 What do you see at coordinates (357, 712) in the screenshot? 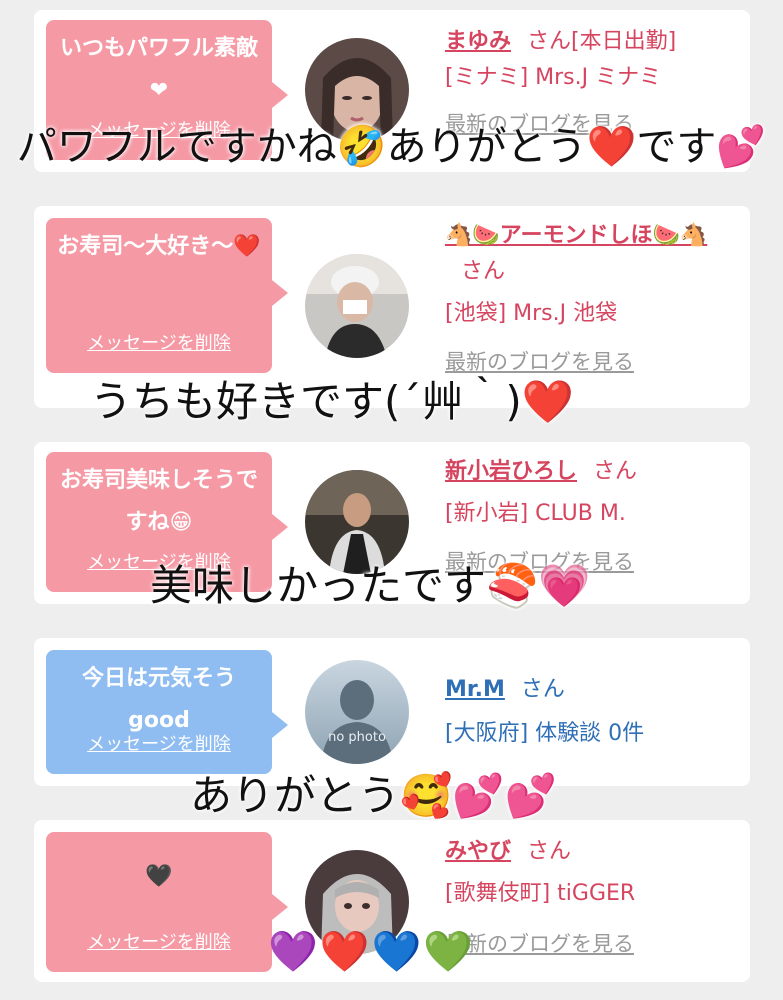
I see `avatar: no photo` at bounding box center [357, 712].